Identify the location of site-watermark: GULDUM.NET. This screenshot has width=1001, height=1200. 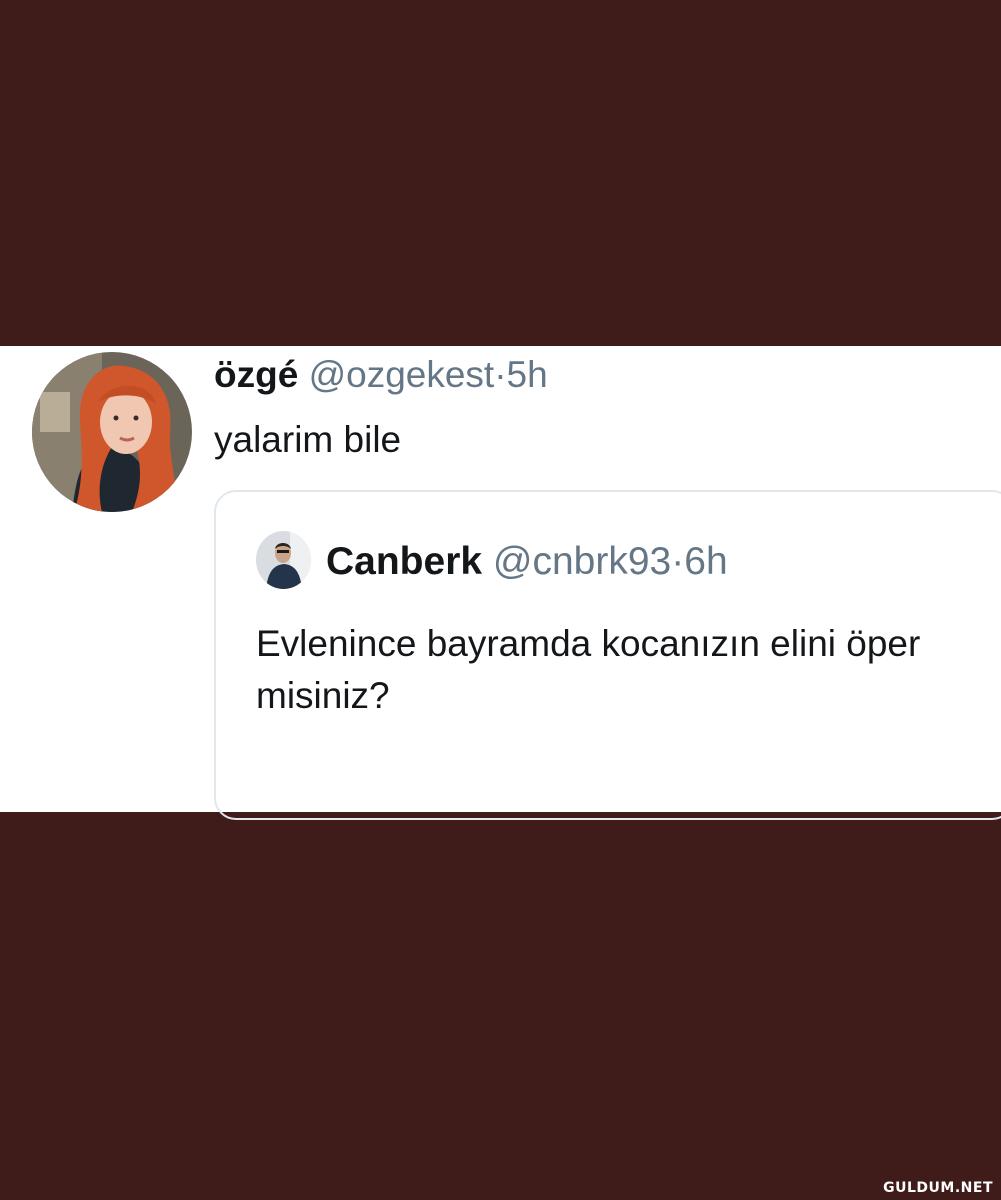
(938, 1188).